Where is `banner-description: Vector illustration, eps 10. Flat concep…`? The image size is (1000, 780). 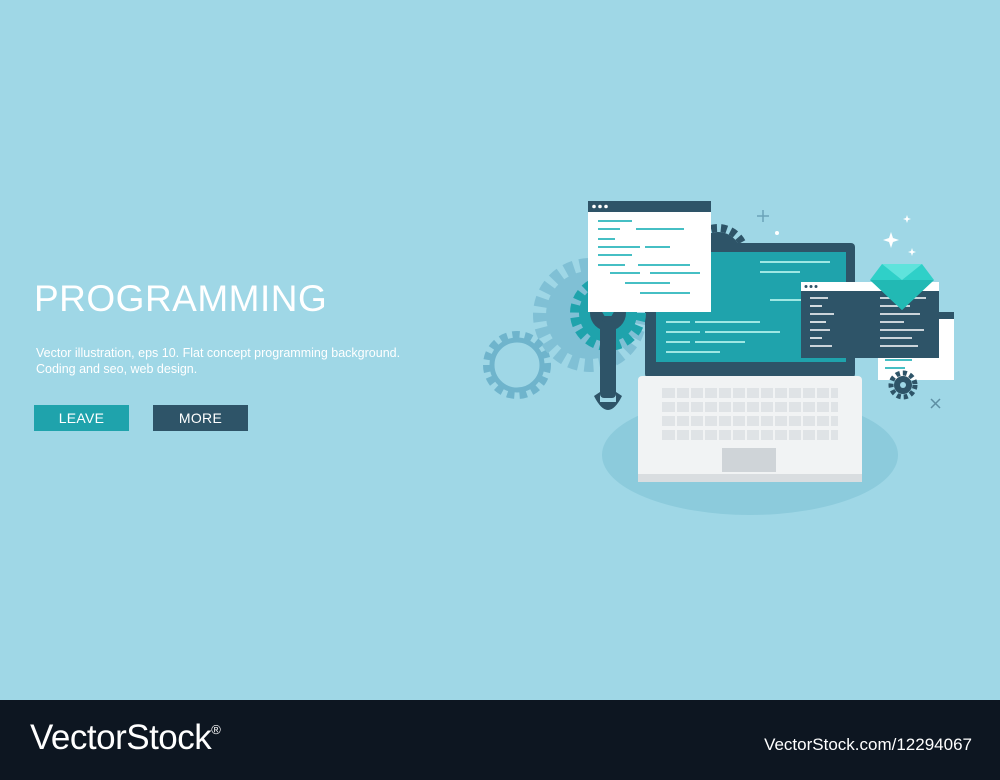 banner-description: Vector illustration, eps 10. Flat concep… is located at coordinates (251, 361).